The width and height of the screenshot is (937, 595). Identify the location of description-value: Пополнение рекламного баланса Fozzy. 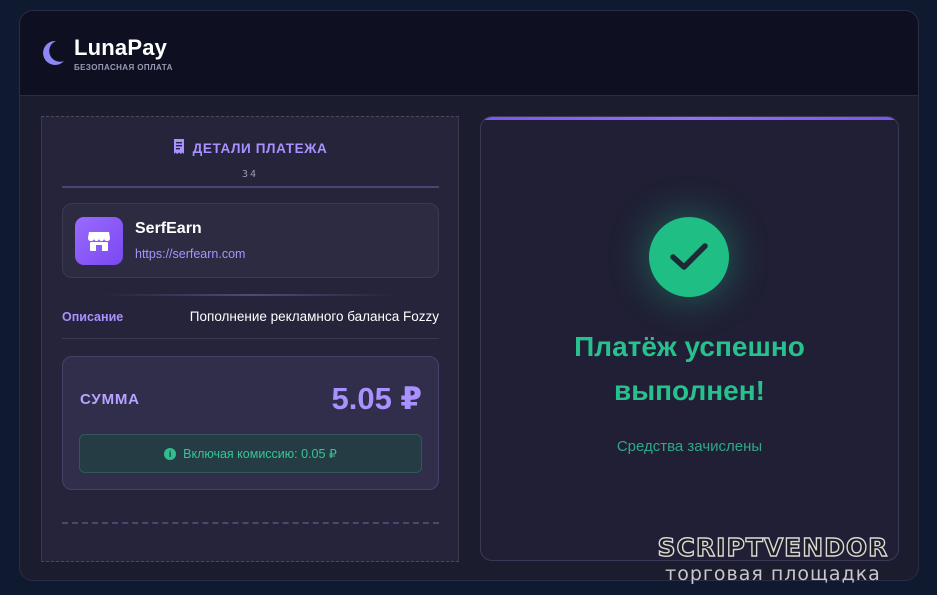
(314, 316).